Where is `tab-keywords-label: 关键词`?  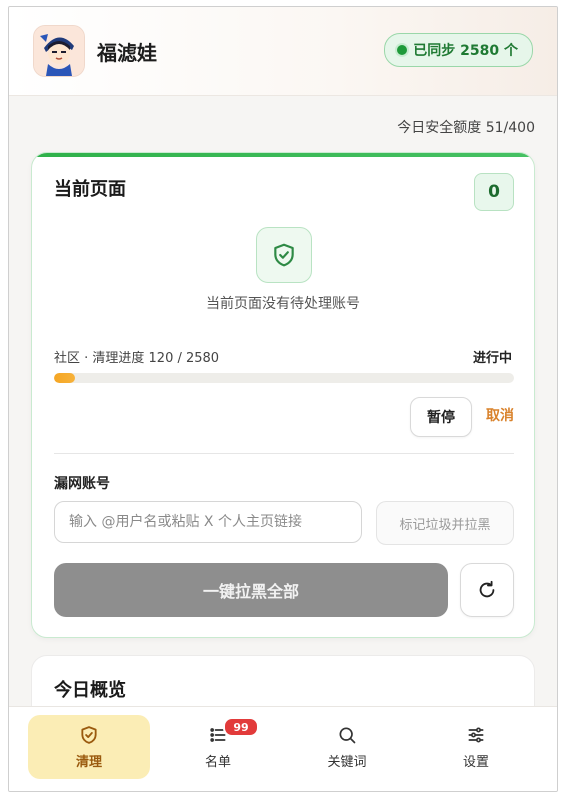 tab-keywords-label: 关键词 is located at coordinates (347, 762).